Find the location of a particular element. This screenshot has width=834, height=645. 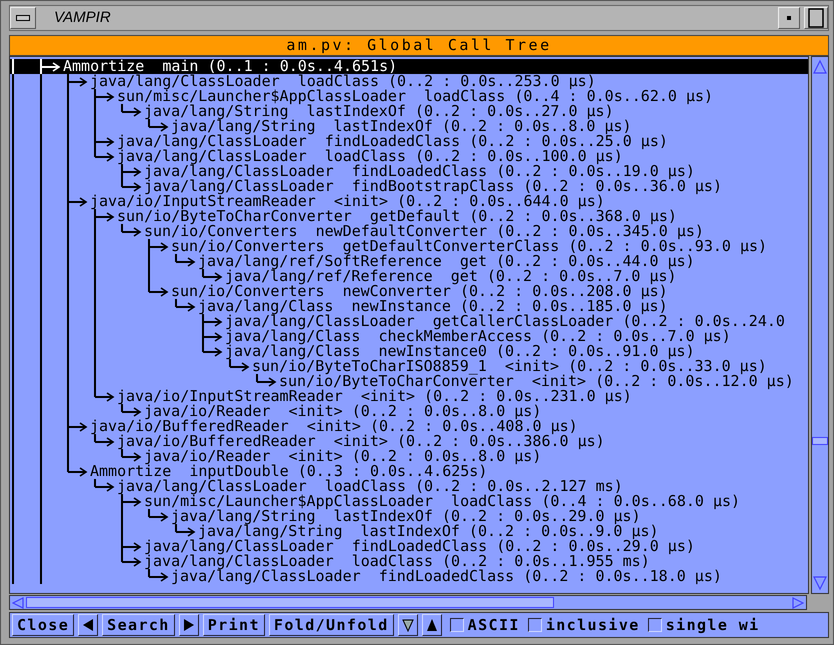

tree-row: java/lang/Class newInstance (0..2 : 0.0s..185.0 µs) is located at coordinates (409, 306).